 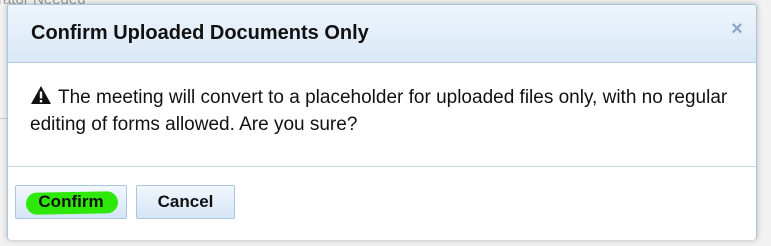 What do you see at coordinates (737, 29) in the screenshot?
I see `close-icon: ×` at bounding box center [737, 29].